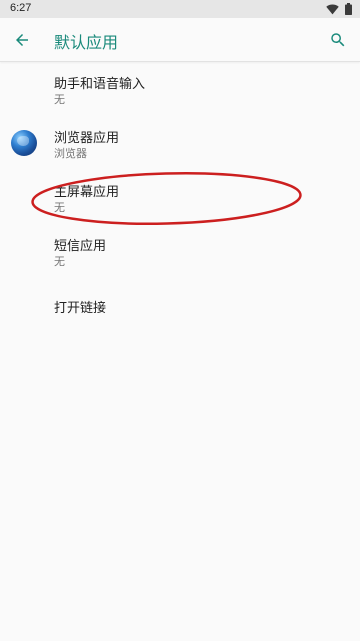 The height and width of the screenshot is (641, 360). I want to click on browser-globe-icon, so click(24, 143).